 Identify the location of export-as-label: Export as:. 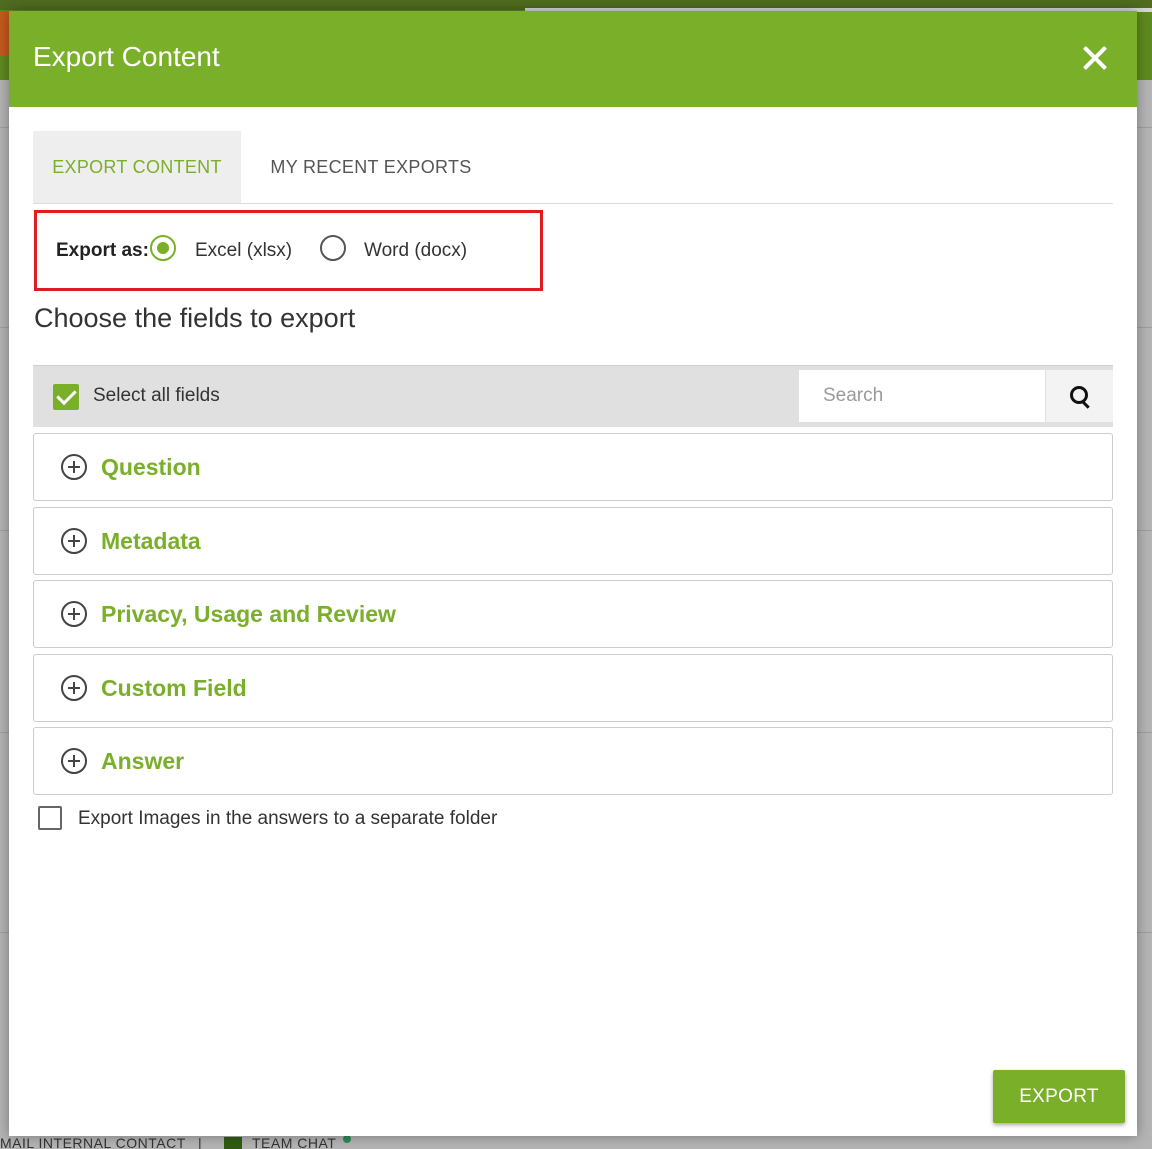
(102, 250).